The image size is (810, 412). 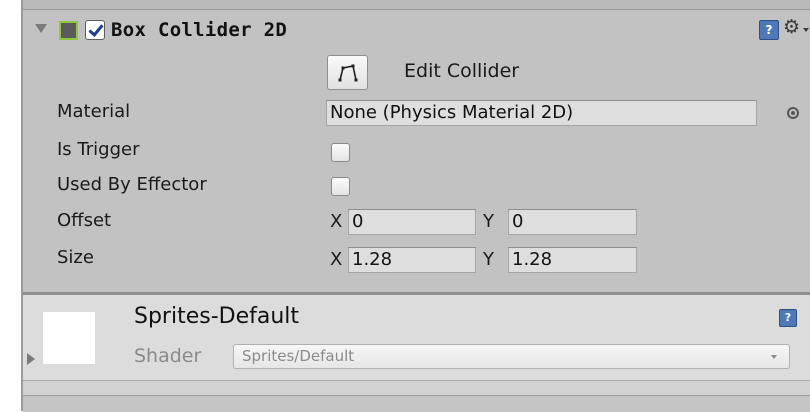 I want to click on settings-gear-icon: ⚙, so click(x=791, y=27).